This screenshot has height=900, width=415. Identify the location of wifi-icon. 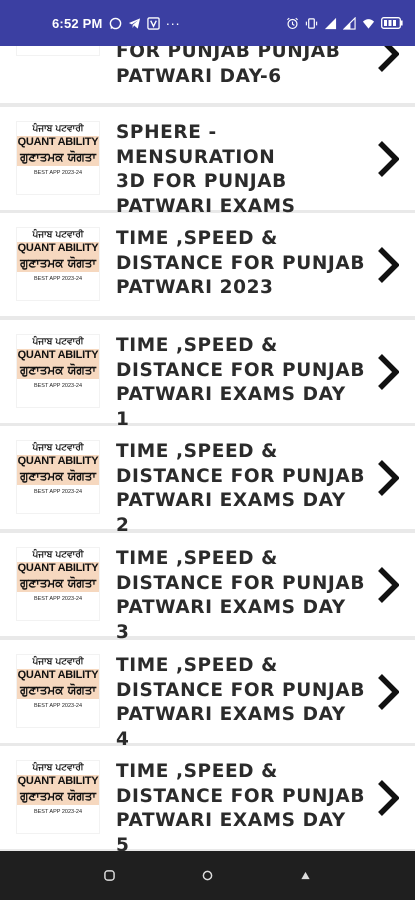
(368, 23).